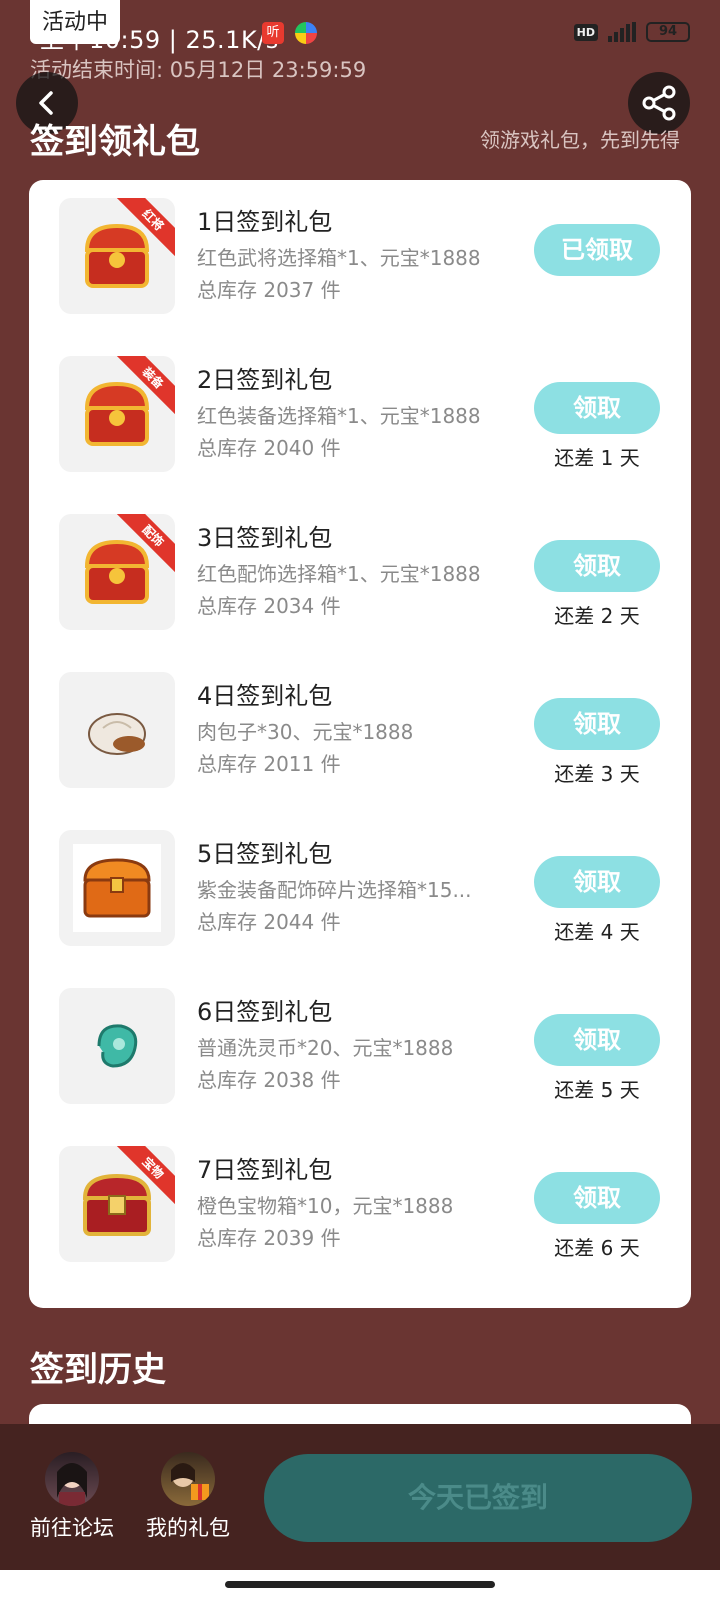  Describe the element at coordinates (269, 1238) in the screenshot. I see `gift-stock: 总库存 2039 件` at that location.